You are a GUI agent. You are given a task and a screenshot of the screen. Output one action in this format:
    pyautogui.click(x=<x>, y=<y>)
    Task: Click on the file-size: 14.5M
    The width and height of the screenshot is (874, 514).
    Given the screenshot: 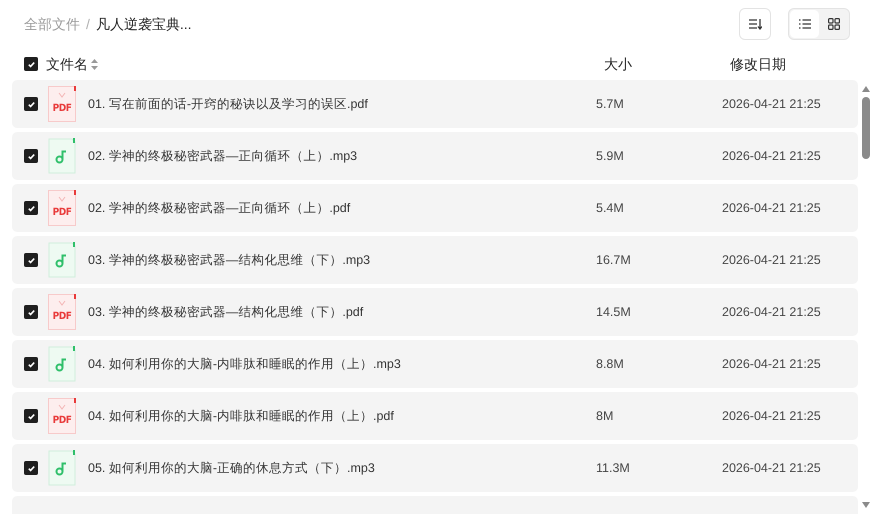 What is the action you would take?
    pyautogui.click(x=614, y=312)
    